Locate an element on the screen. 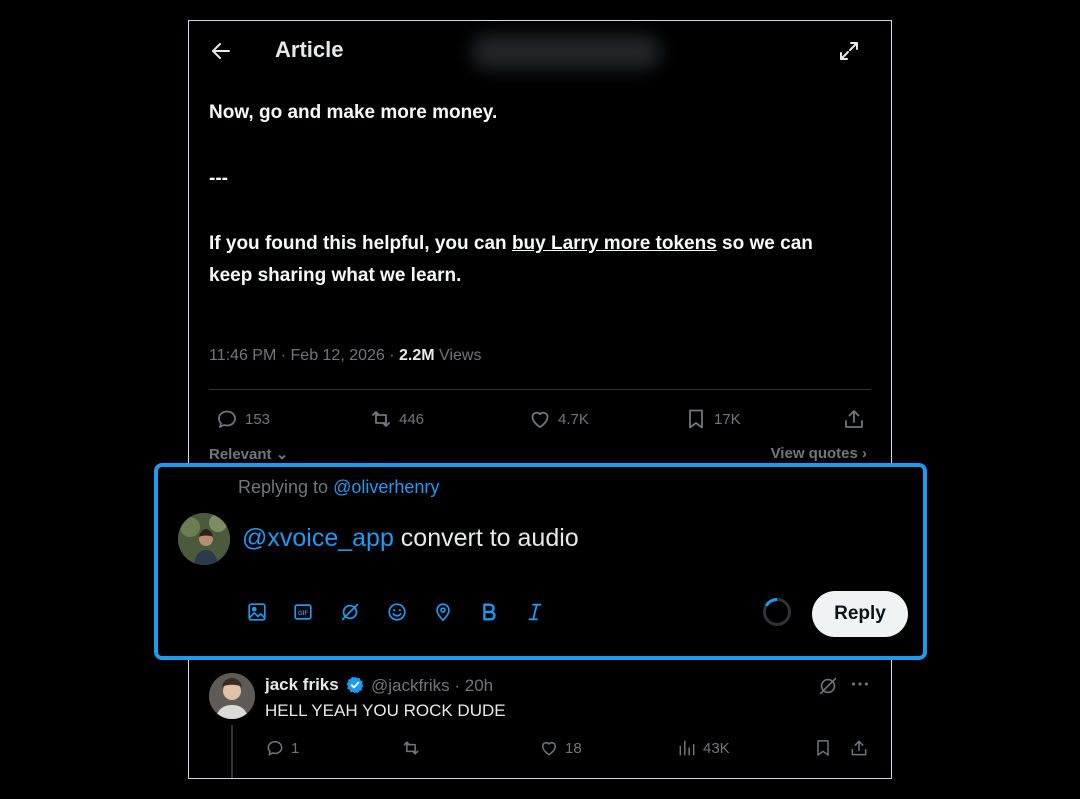 The width and height of the screenshot is (1080, 799). divider is located at coordinates (540, 389).